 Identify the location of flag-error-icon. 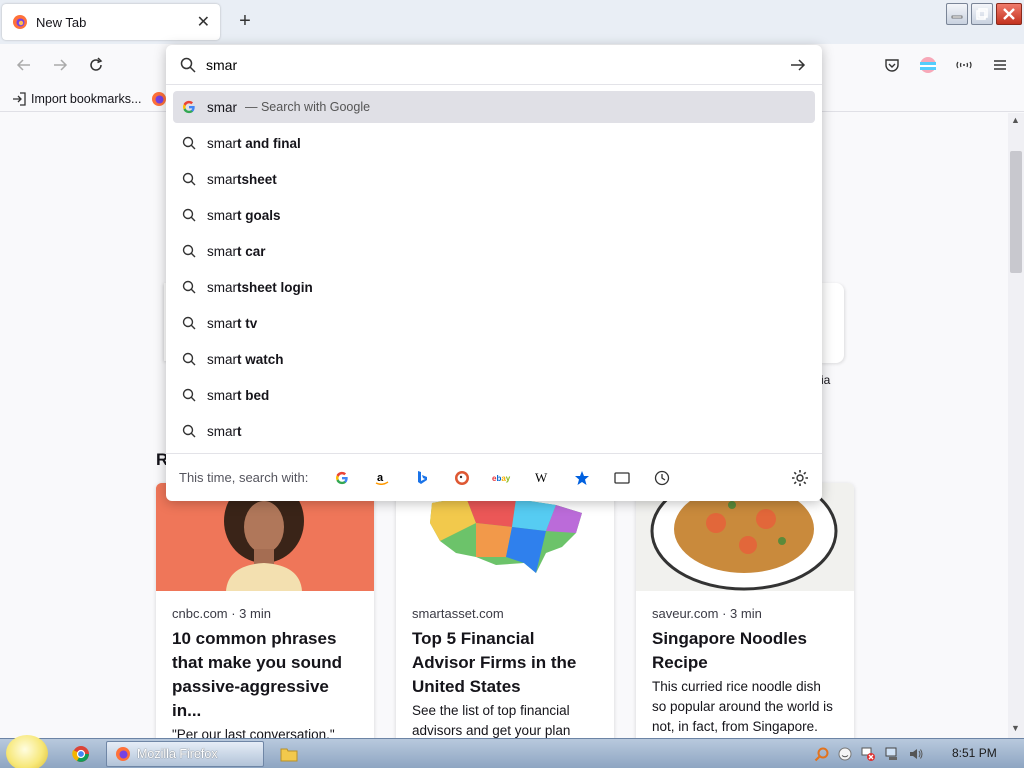
(868, 754).